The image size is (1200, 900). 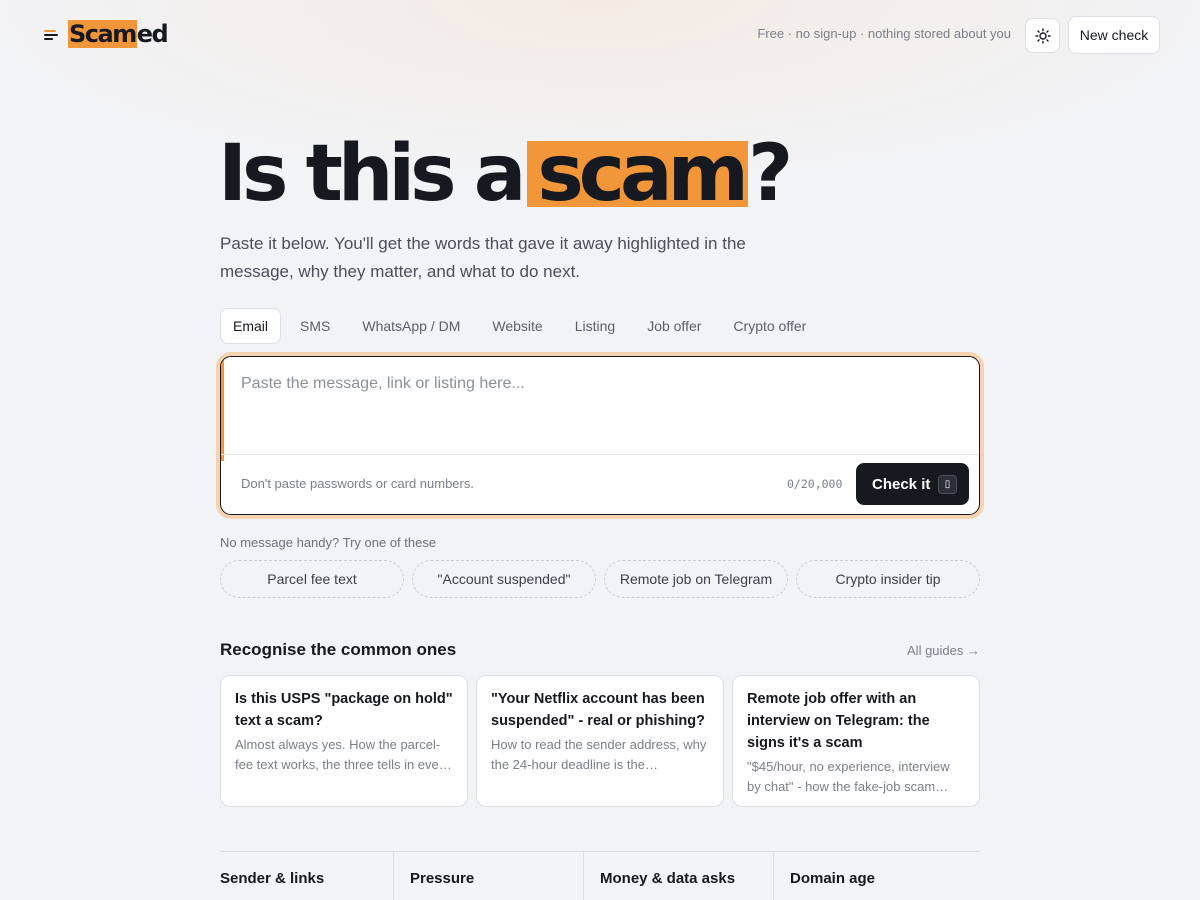 I want to click on character-counter: 0/20,000, so click(x=815, y=484).